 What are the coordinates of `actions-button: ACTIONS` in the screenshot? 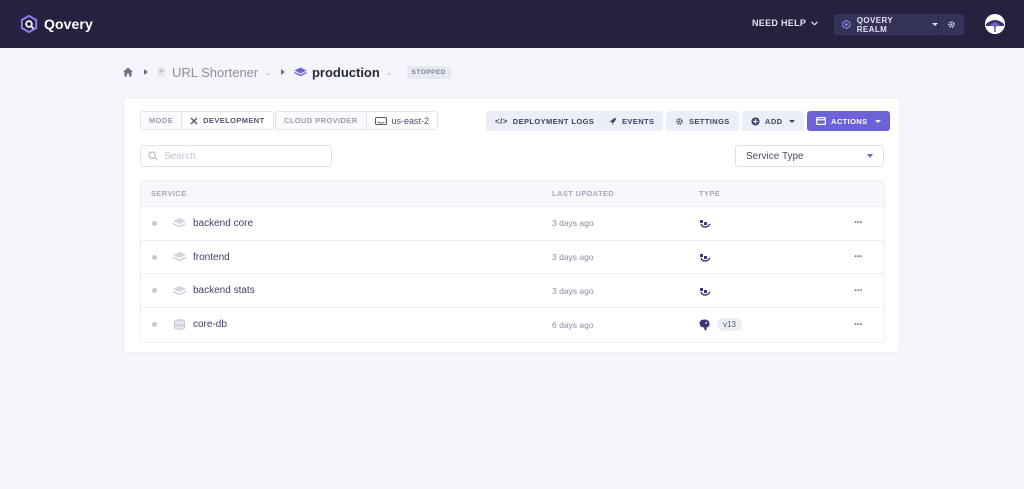 It's located at (848, 121).